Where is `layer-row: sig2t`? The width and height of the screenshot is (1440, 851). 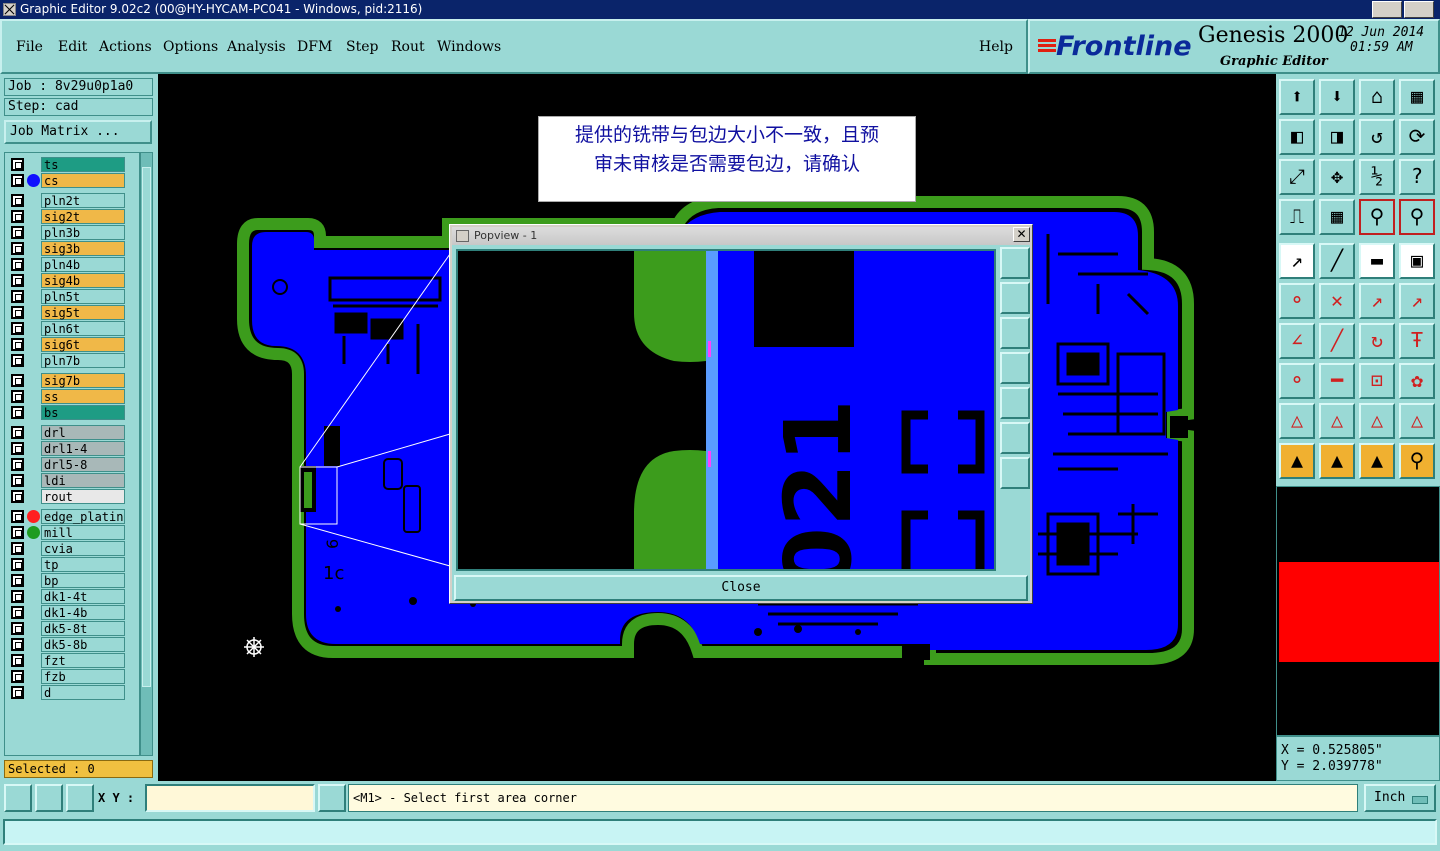 layer-row: sig2t is located at coordinates (73, 216).